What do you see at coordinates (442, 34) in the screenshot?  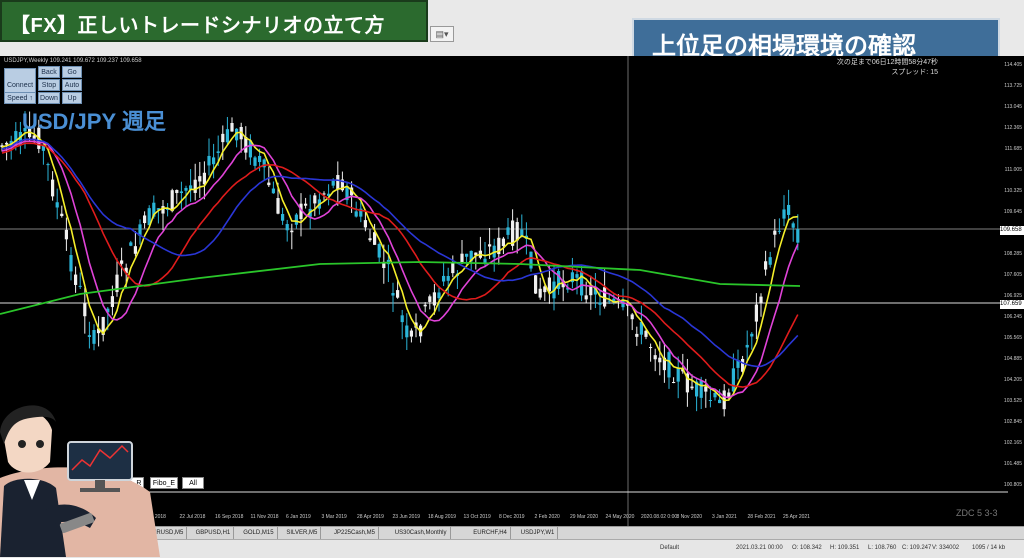 I see `chart-window-icon: ▤▾` at bounding box center [442, 34].